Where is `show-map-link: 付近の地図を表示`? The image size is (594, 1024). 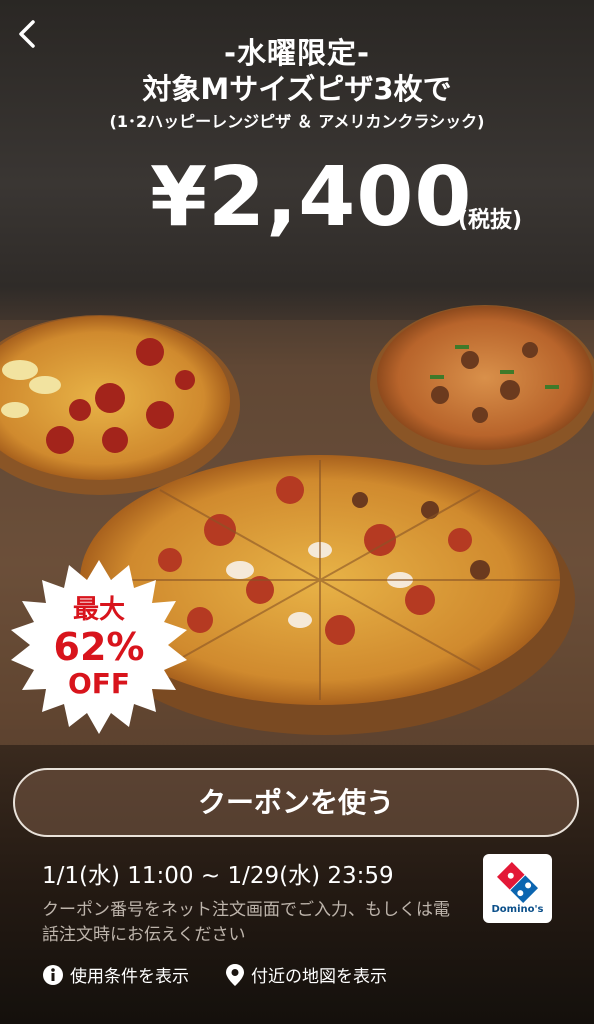 show-map-link: 付近の地図を表示 is located at coordinates (306, 974).